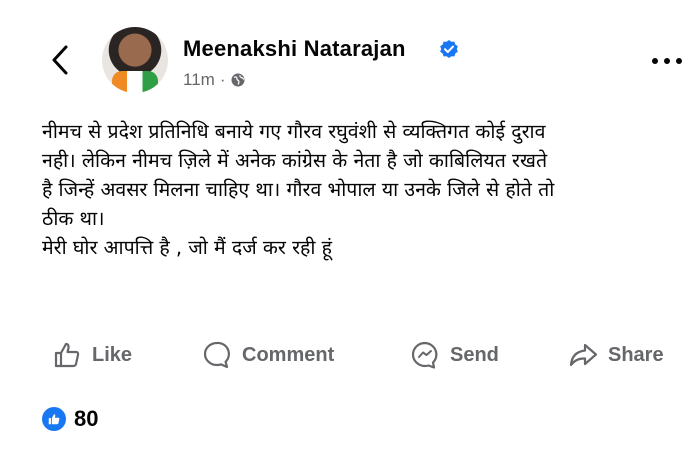 Image resolution: width=700 pixels, height=457 pixels. I want to click on author-name: Meenakshi Natarajan, so click(294, 49).